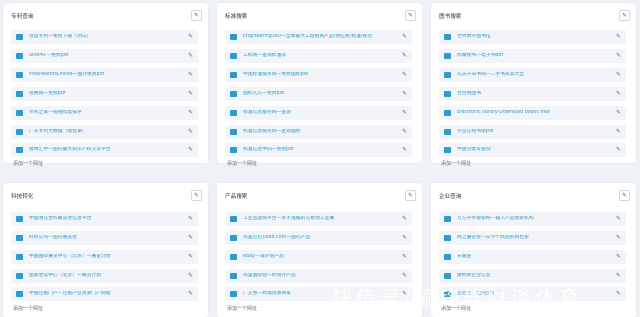 The image size is (640, 317). I want to click on link-item: 工标网—查询标准号 ✎, so click(318, 56).